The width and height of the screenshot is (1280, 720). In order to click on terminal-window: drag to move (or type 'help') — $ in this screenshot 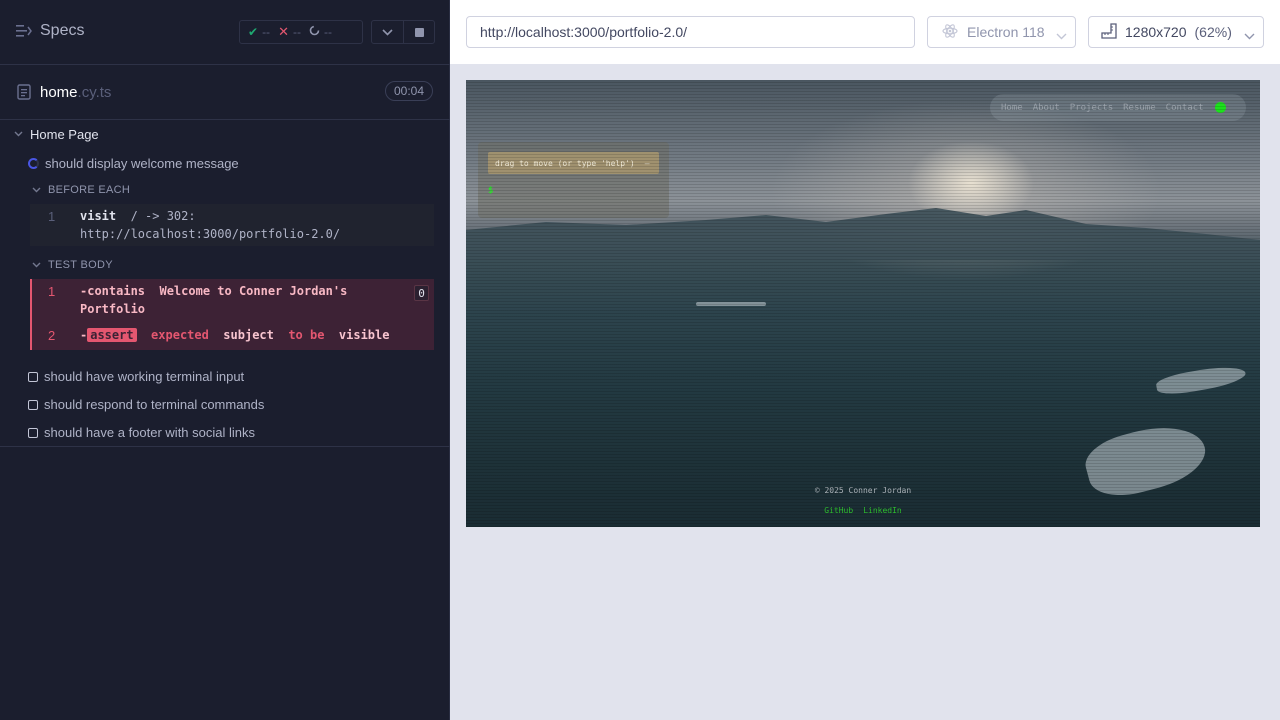, I will do `click(573, 180)`.